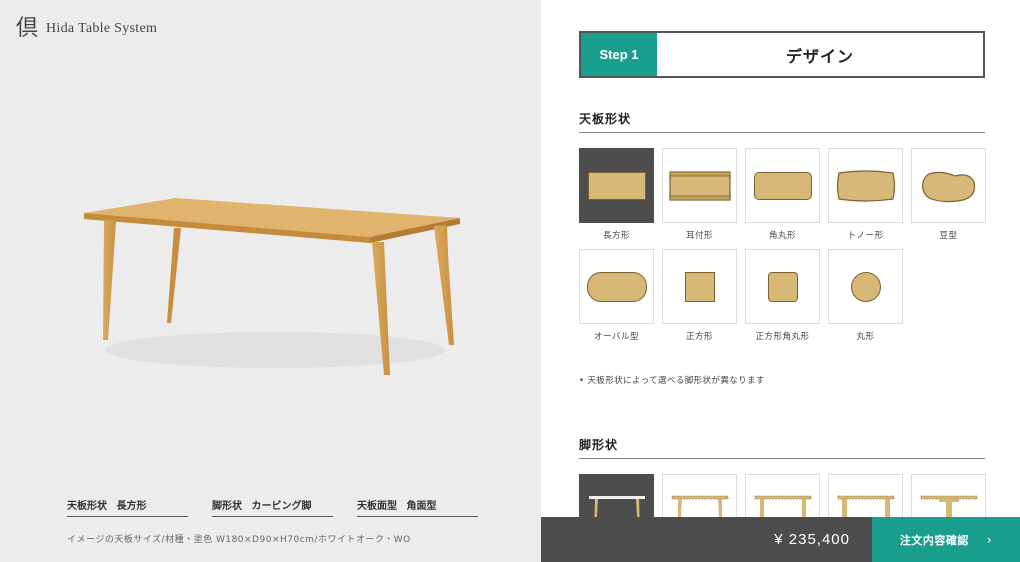 Image resolution: width=1020 pixels, height=562 pixels. Describe the element at coordinates (616, 286) in the screenshot. I see `oval-shape-icon` at that location.